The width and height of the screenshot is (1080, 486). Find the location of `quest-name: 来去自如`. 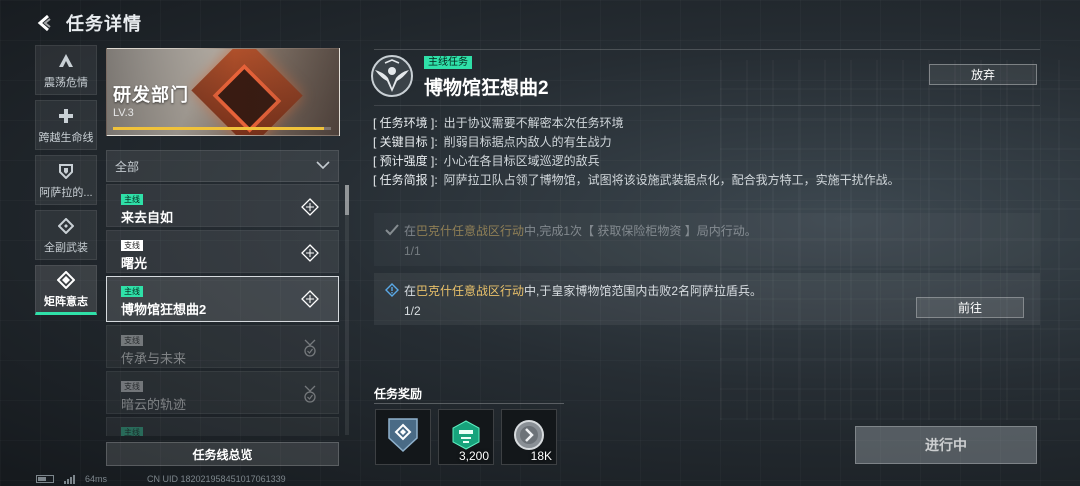

quest-name: 来去自如 is located at coordinates (147, 217).